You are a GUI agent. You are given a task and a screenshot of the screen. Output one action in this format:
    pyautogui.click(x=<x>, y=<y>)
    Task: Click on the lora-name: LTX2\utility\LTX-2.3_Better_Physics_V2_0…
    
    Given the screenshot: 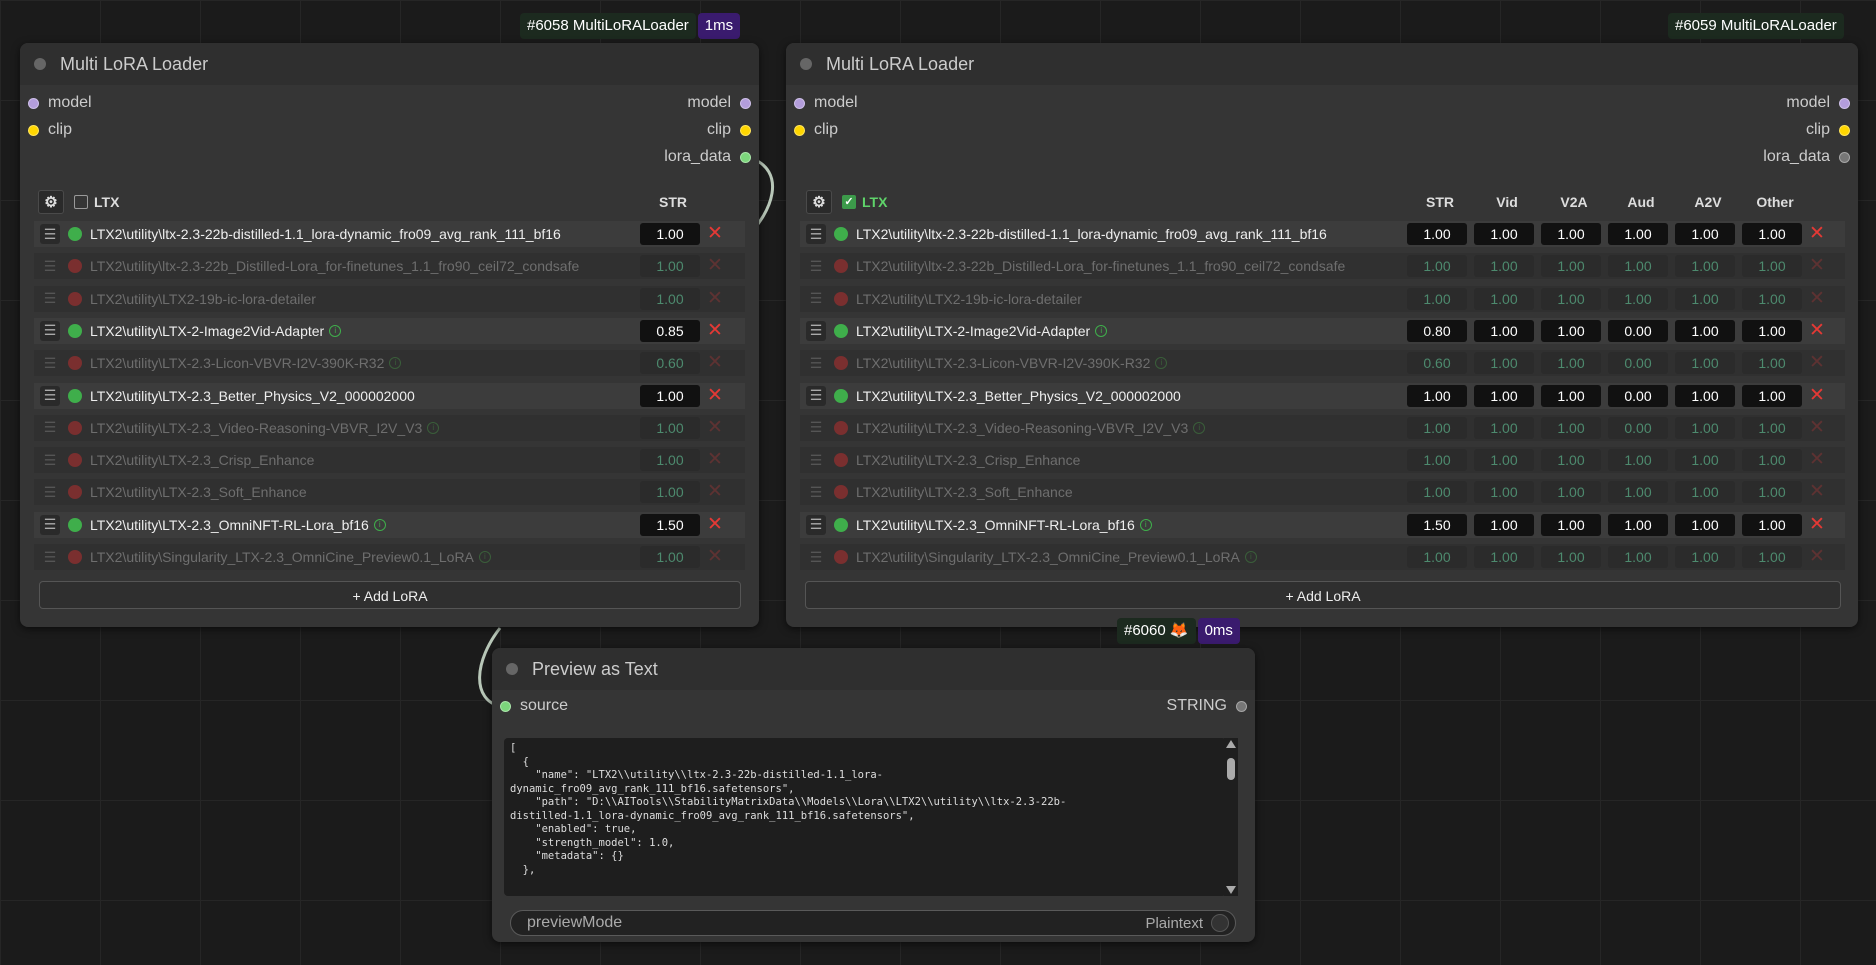 What is the action you would take?
    pyautogui.click(x=252, y=396)
    